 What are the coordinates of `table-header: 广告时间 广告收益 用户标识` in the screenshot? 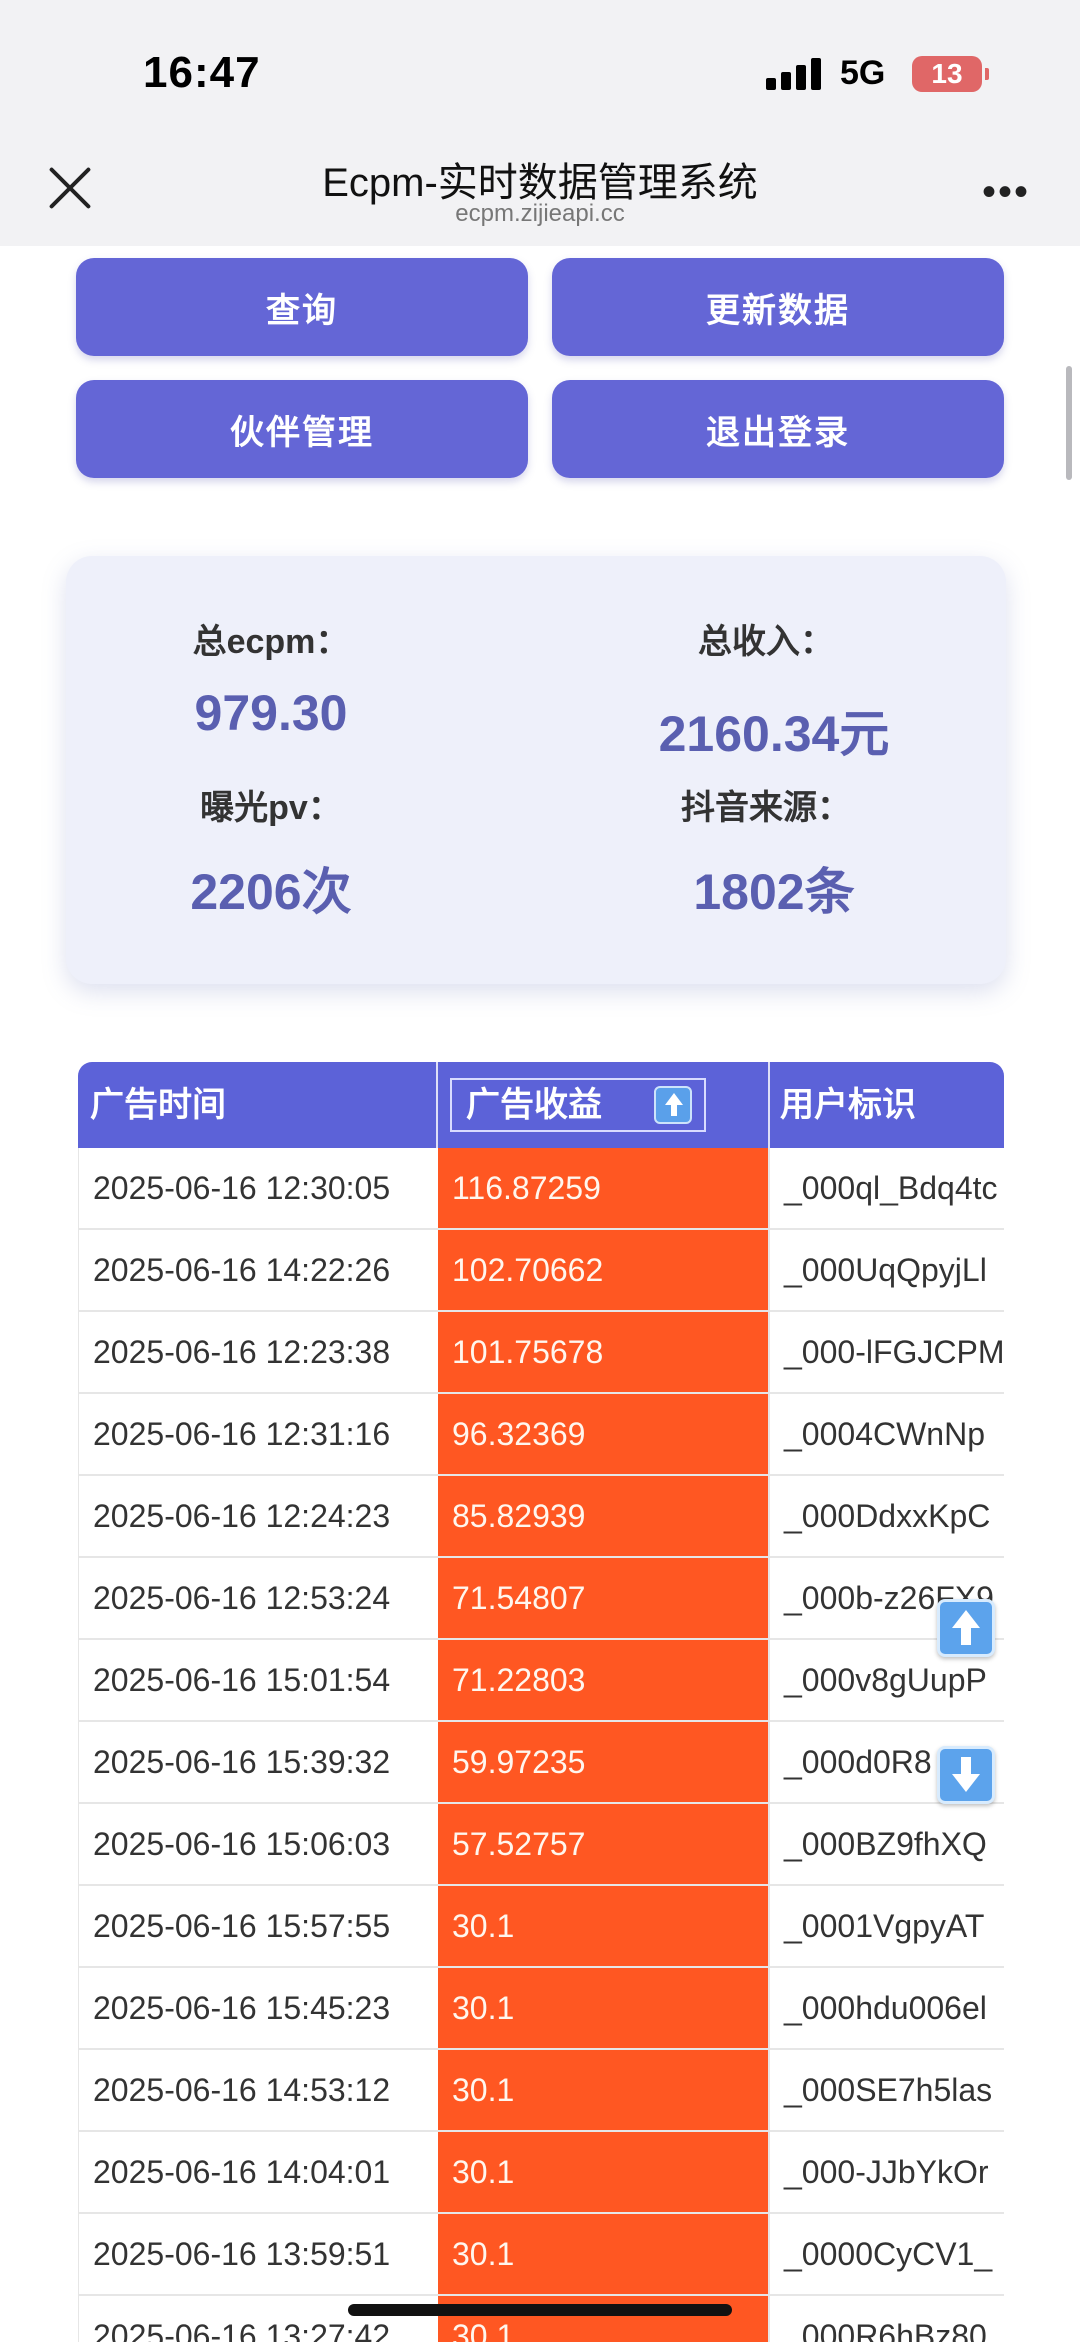 It's located at (541, 1105).